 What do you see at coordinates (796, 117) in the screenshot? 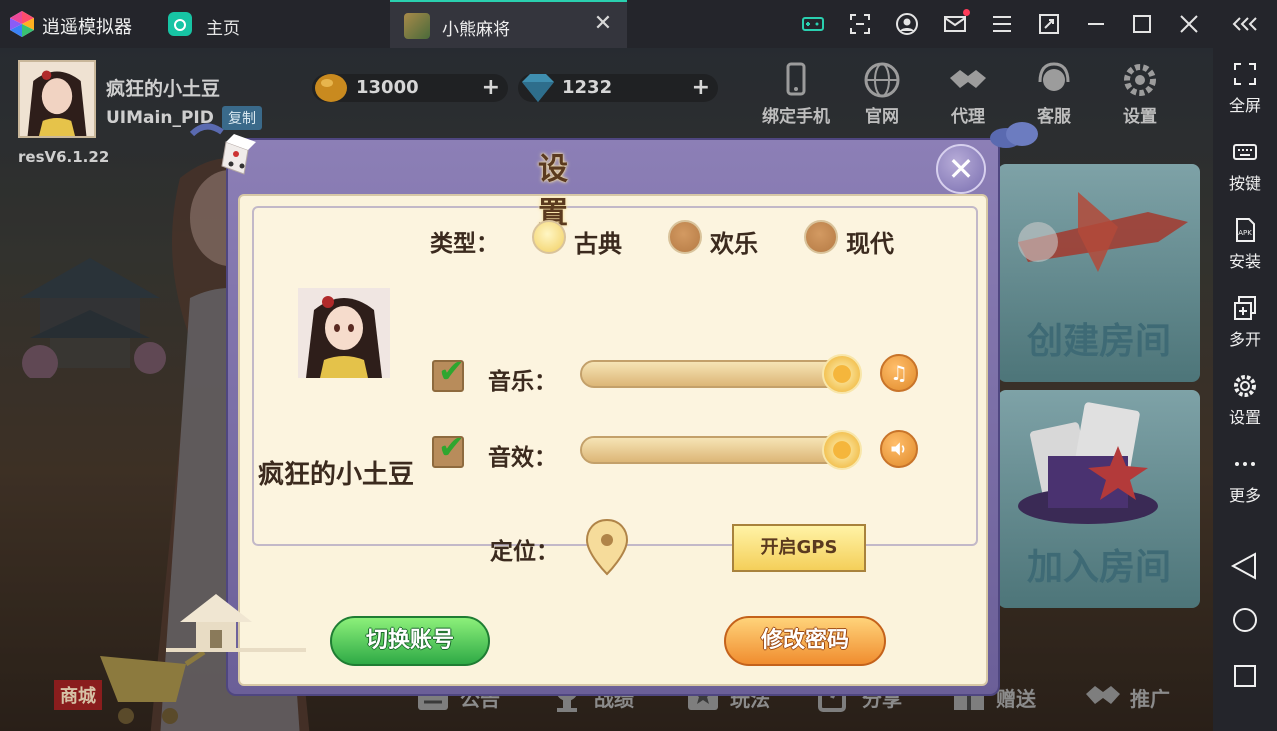
I see `bind-phone-label: 绑定手机` at bounding box center [796, 117].